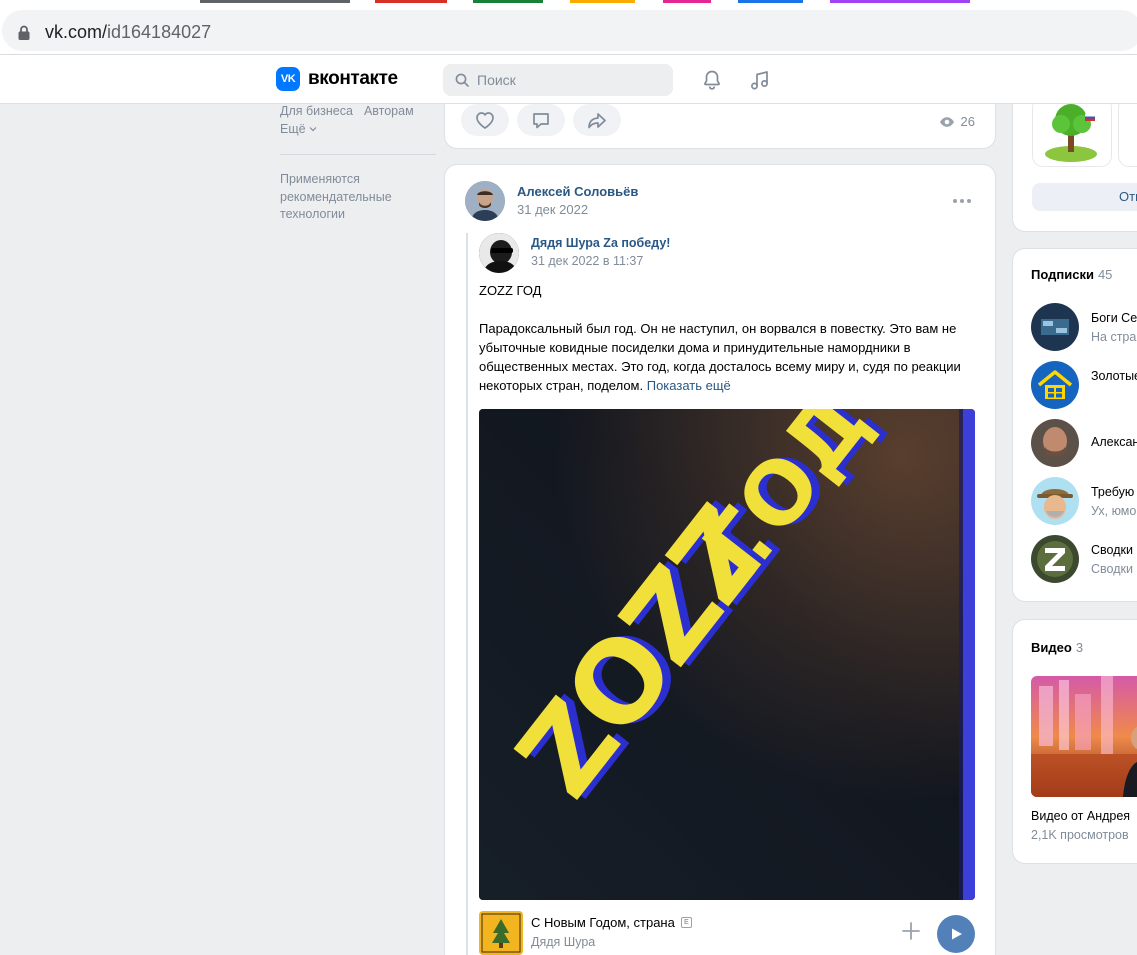 The width and height of the screenshot is (1137, 955). What do you see at coordinates (760, 80) in the screenshot?
I see `music-icon` at bounding box center [760, 80].